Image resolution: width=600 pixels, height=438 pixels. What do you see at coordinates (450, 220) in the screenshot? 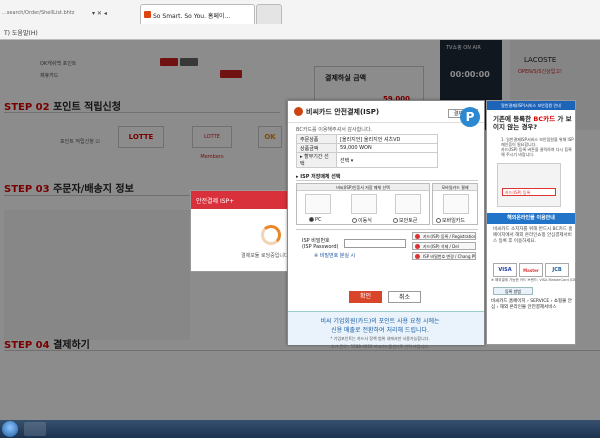
I see `media-option-mobile: 모바일카드` at bounding box center [450, 220].